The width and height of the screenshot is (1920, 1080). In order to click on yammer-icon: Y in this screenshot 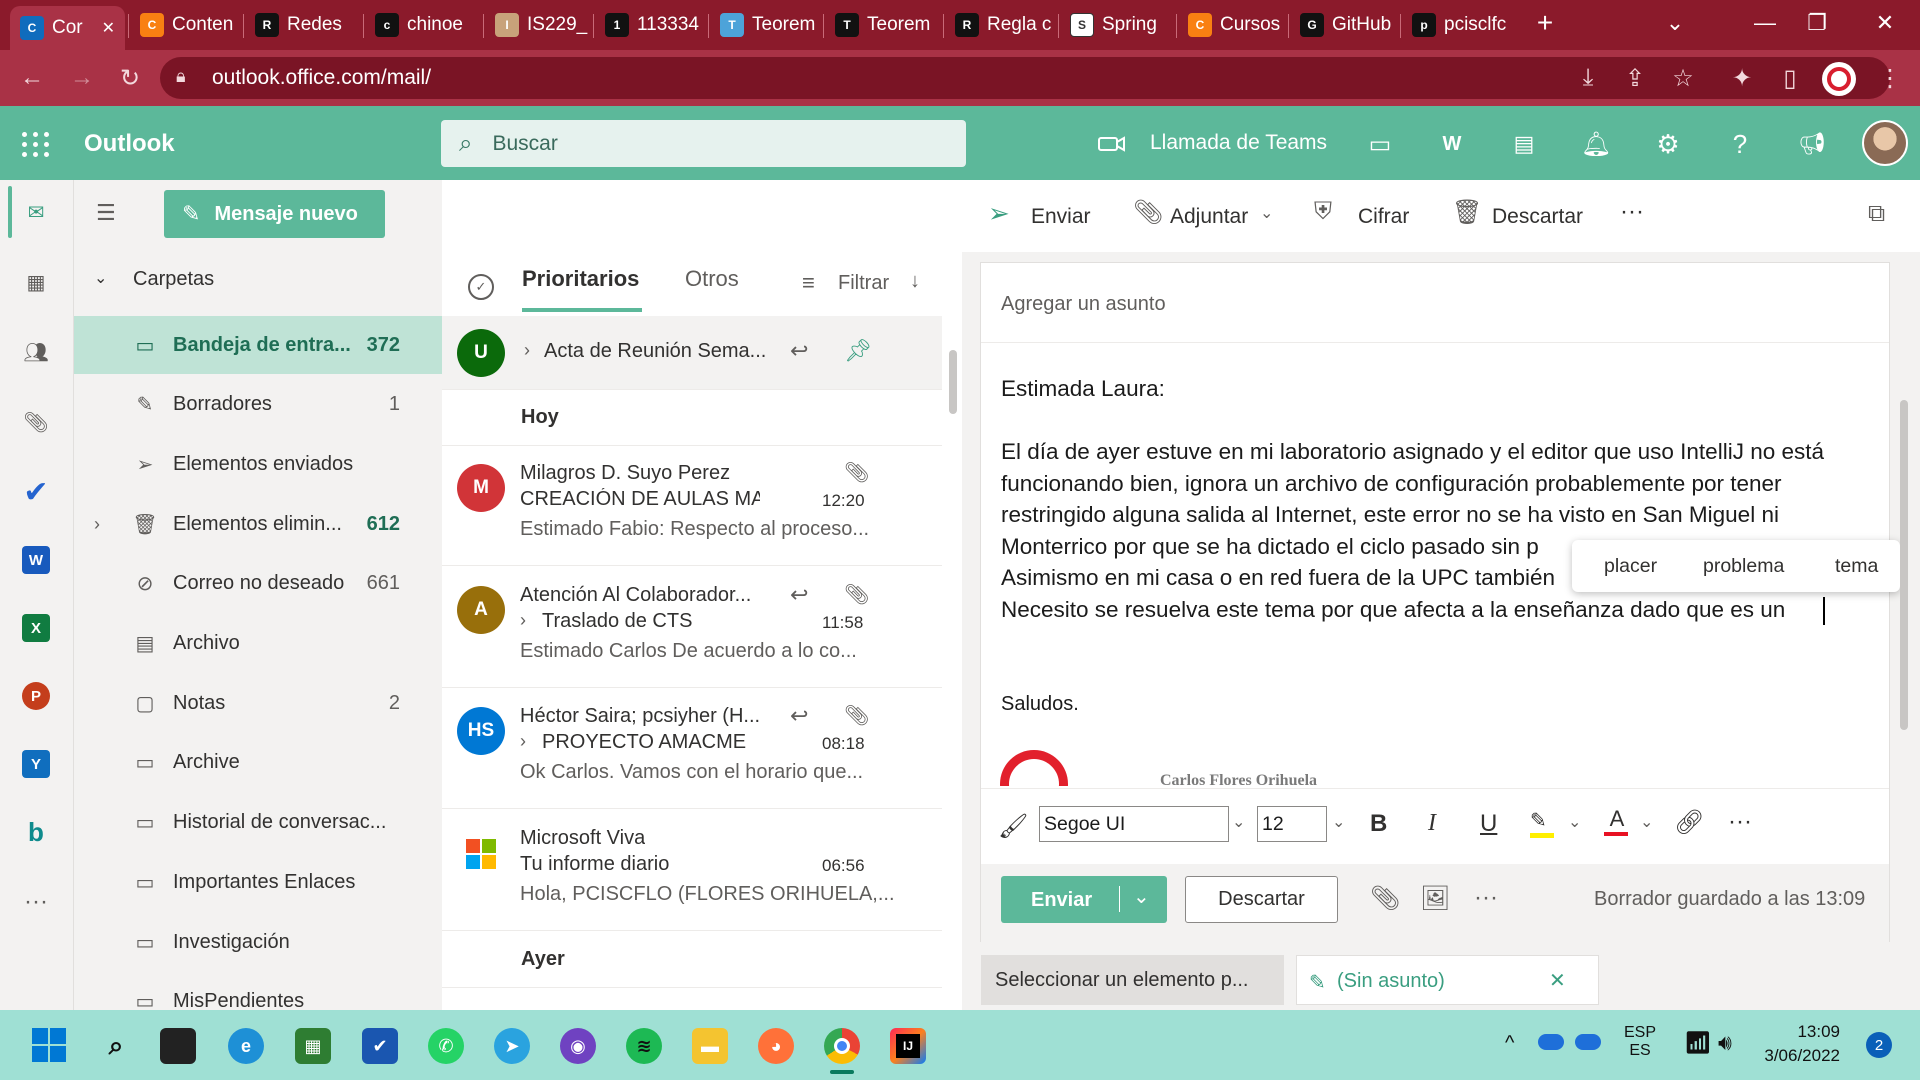, I will do `click(36, 764)`.